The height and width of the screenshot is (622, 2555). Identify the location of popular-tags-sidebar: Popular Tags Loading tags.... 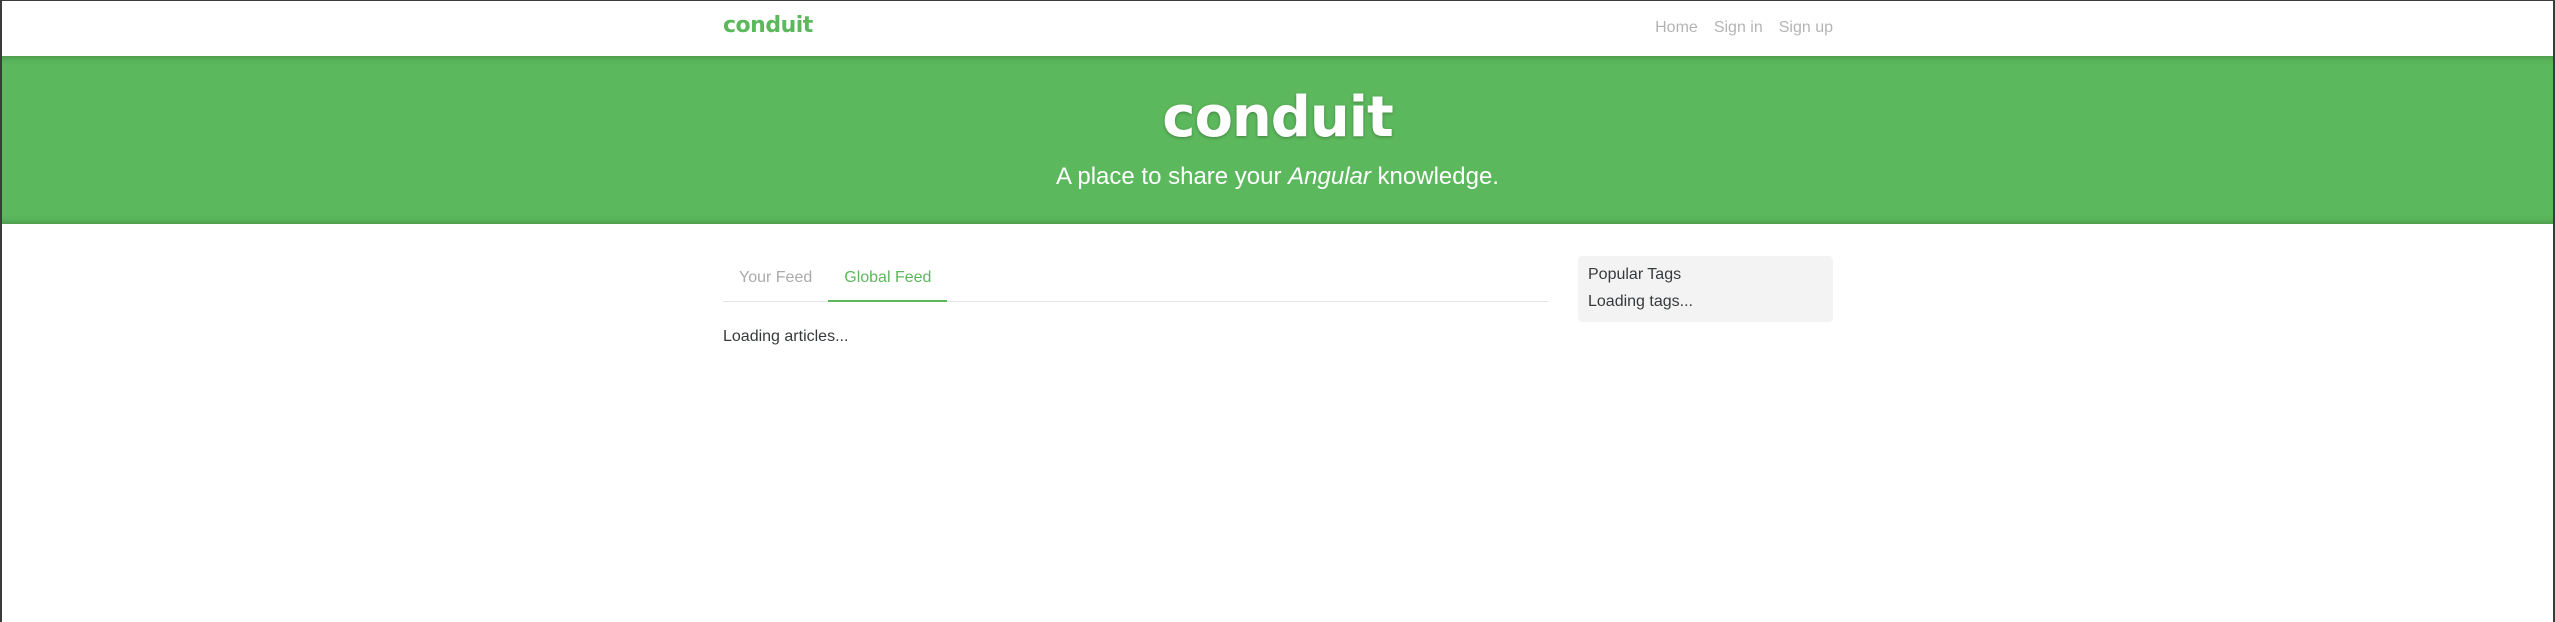
(1705, 289).